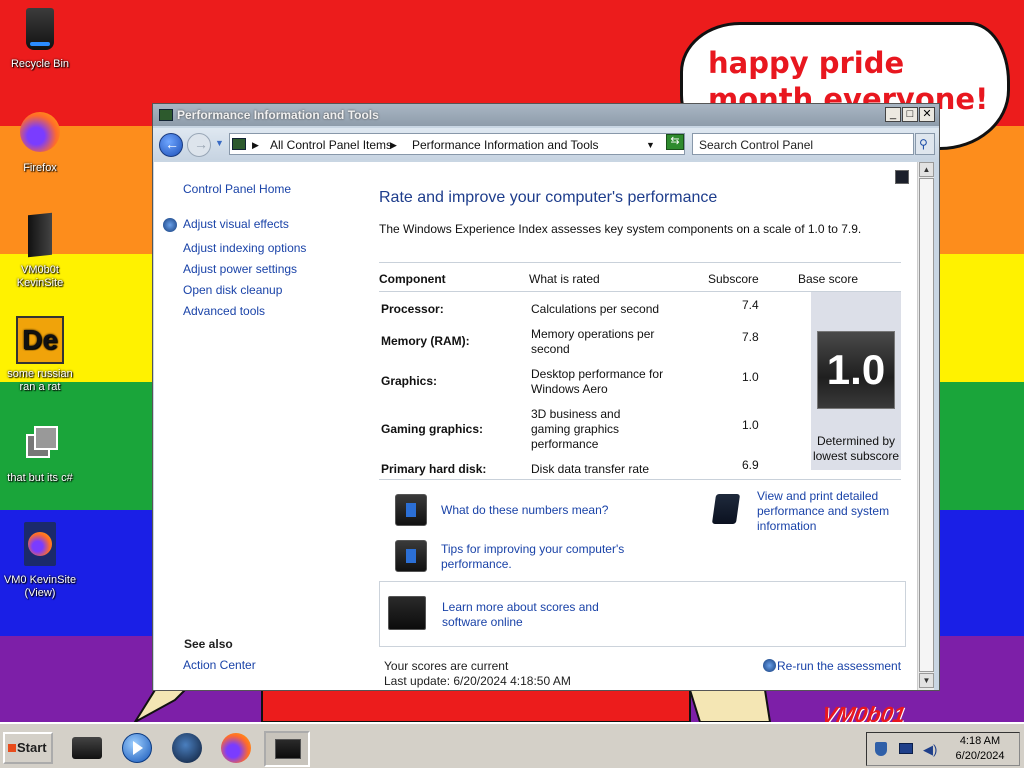  Describe the element at coordinates (593, 341) in the screenshot. I see `rated-description: Memory operations per second` at that location.